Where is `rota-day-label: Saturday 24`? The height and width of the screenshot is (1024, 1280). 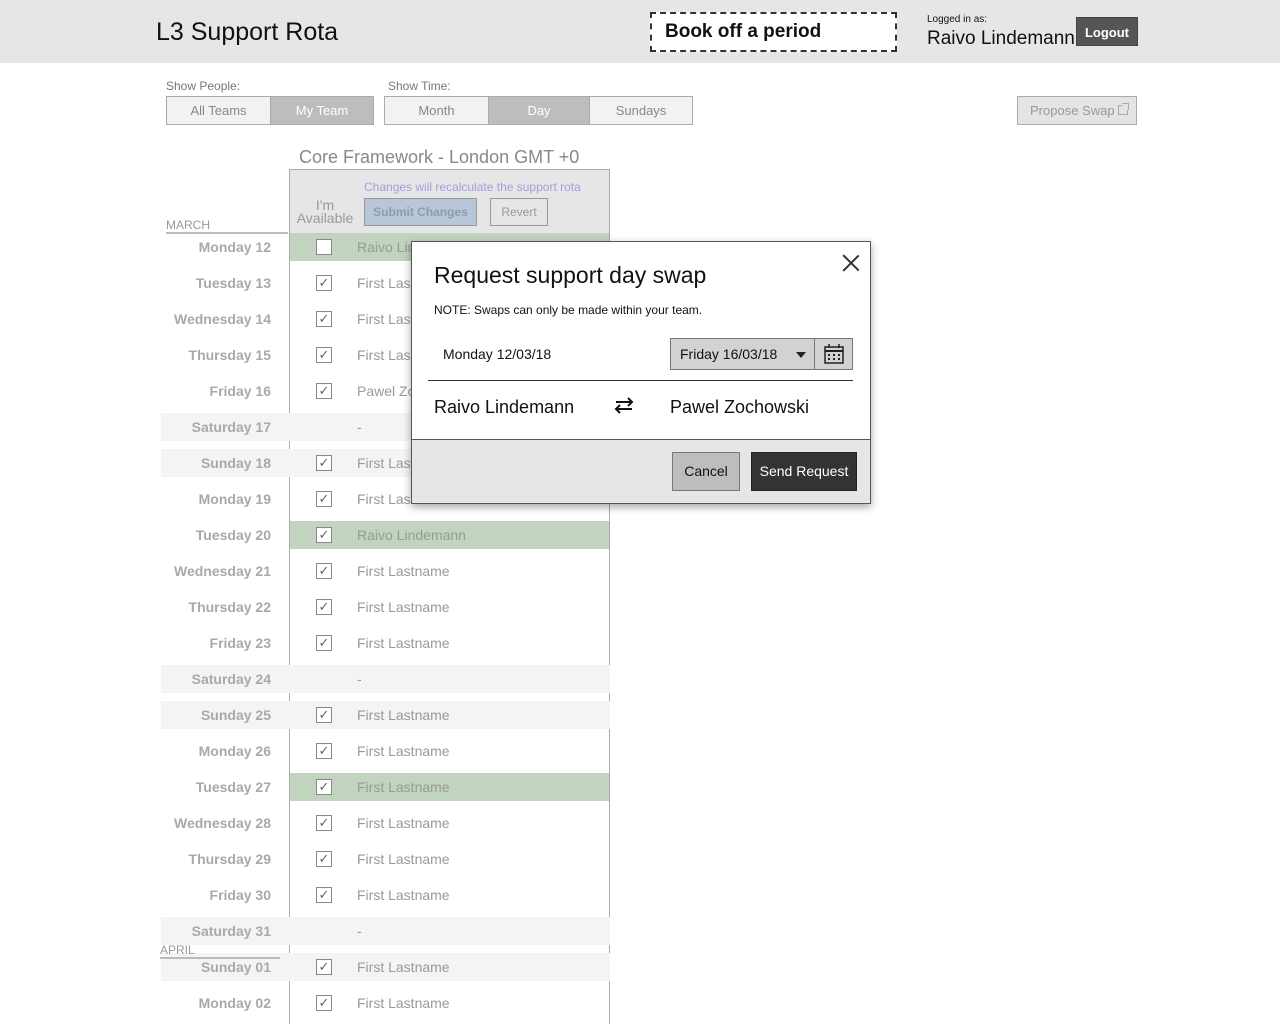 rota-day-label: Saturday 24 is located at coordinates (231, 679).